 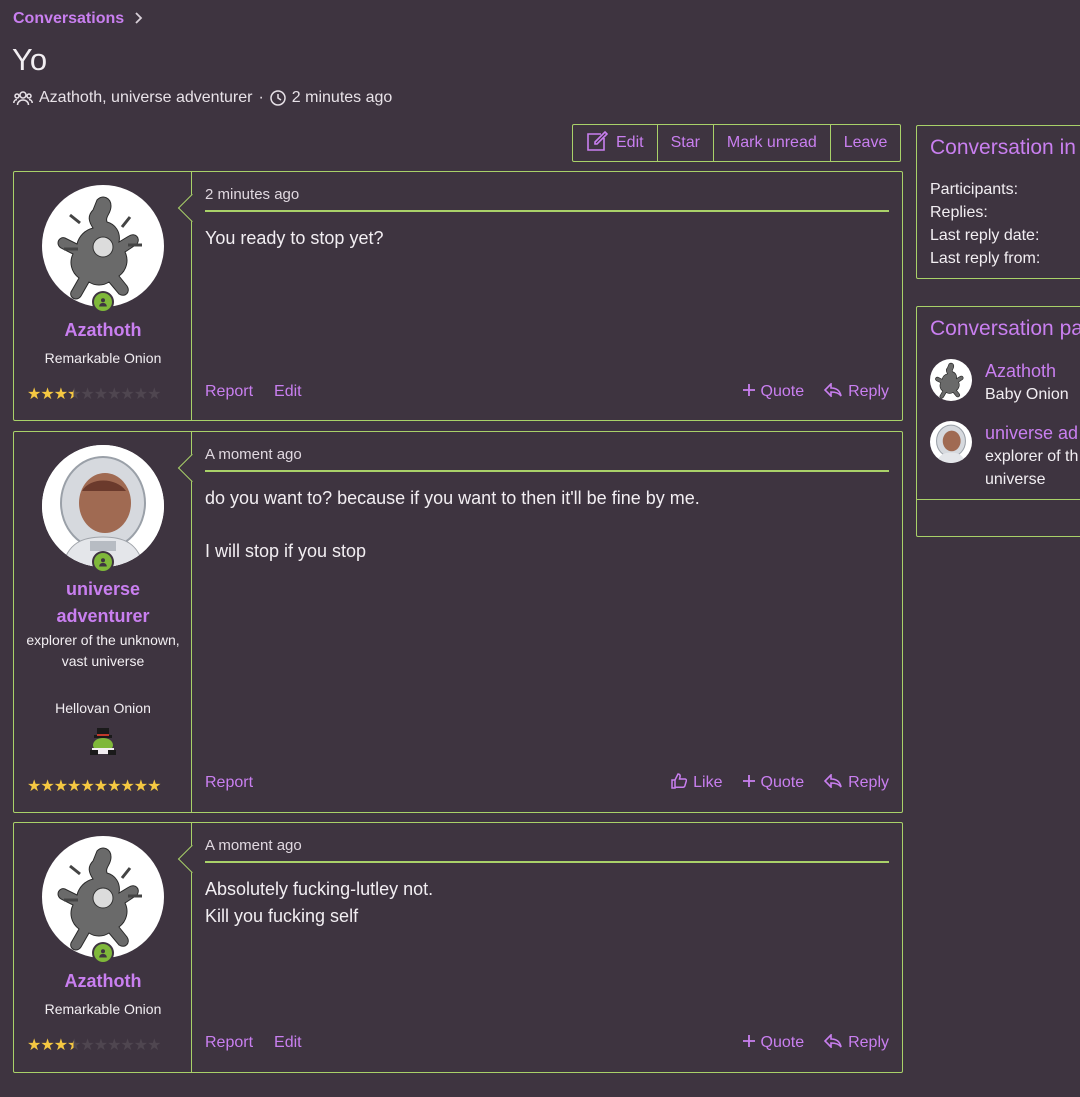 I want to click on user-banner-icon, so click(x=103, y=742).